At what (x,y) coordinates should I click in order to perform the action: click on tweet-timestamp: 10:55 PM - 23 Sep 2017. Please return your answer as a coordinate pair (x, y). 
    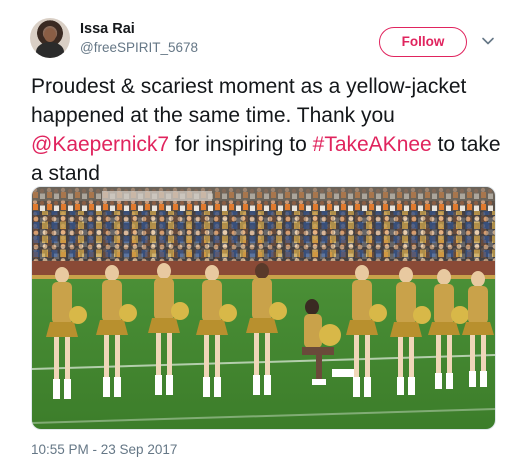
    Looking at the image, I should click on (104, 449).